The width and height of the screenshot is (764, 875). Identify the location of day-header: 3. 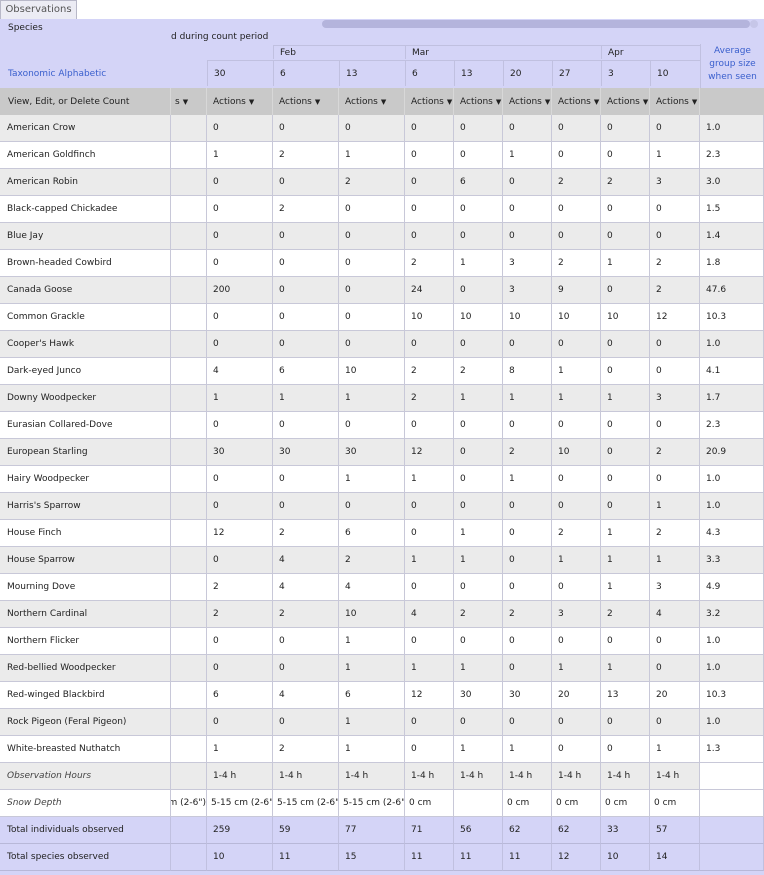
(625, 73).